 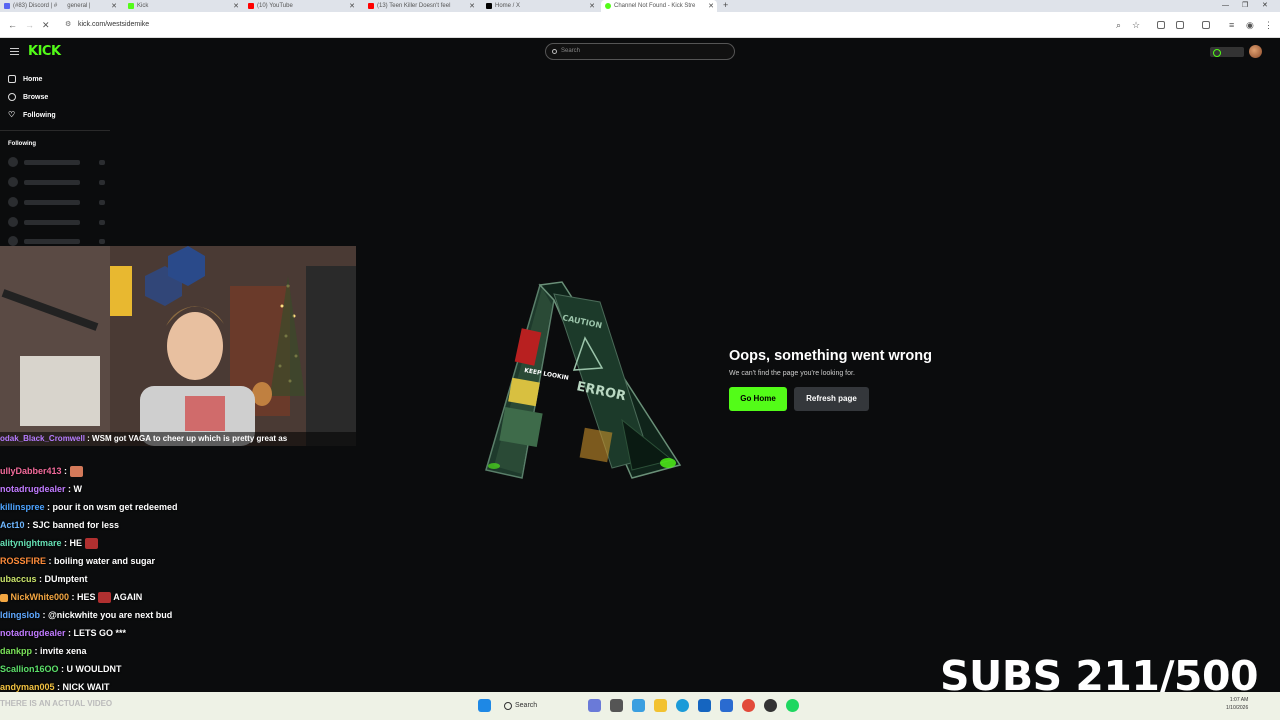 What do you see at coordinates (1225, 5) in the screenshot?
I see `minimize-button: —` at bounding box center [1225, 5].